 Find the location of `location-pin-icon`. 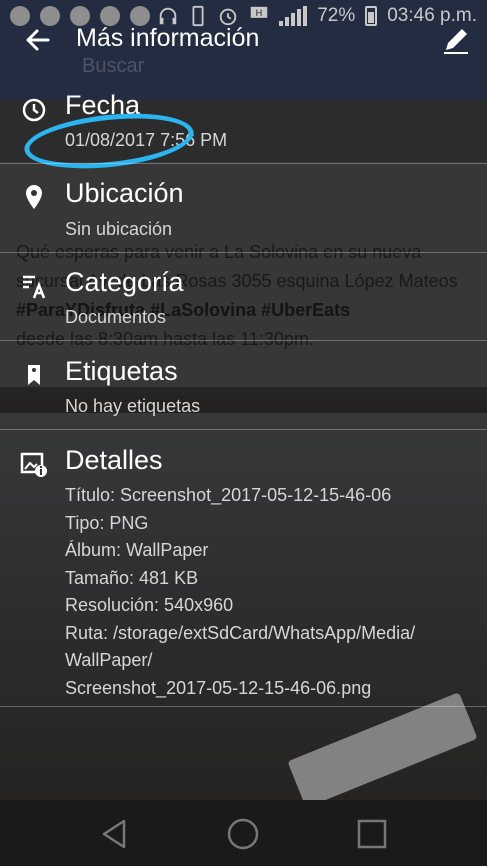

location-pin-icon is located at coordinates (34, 197).